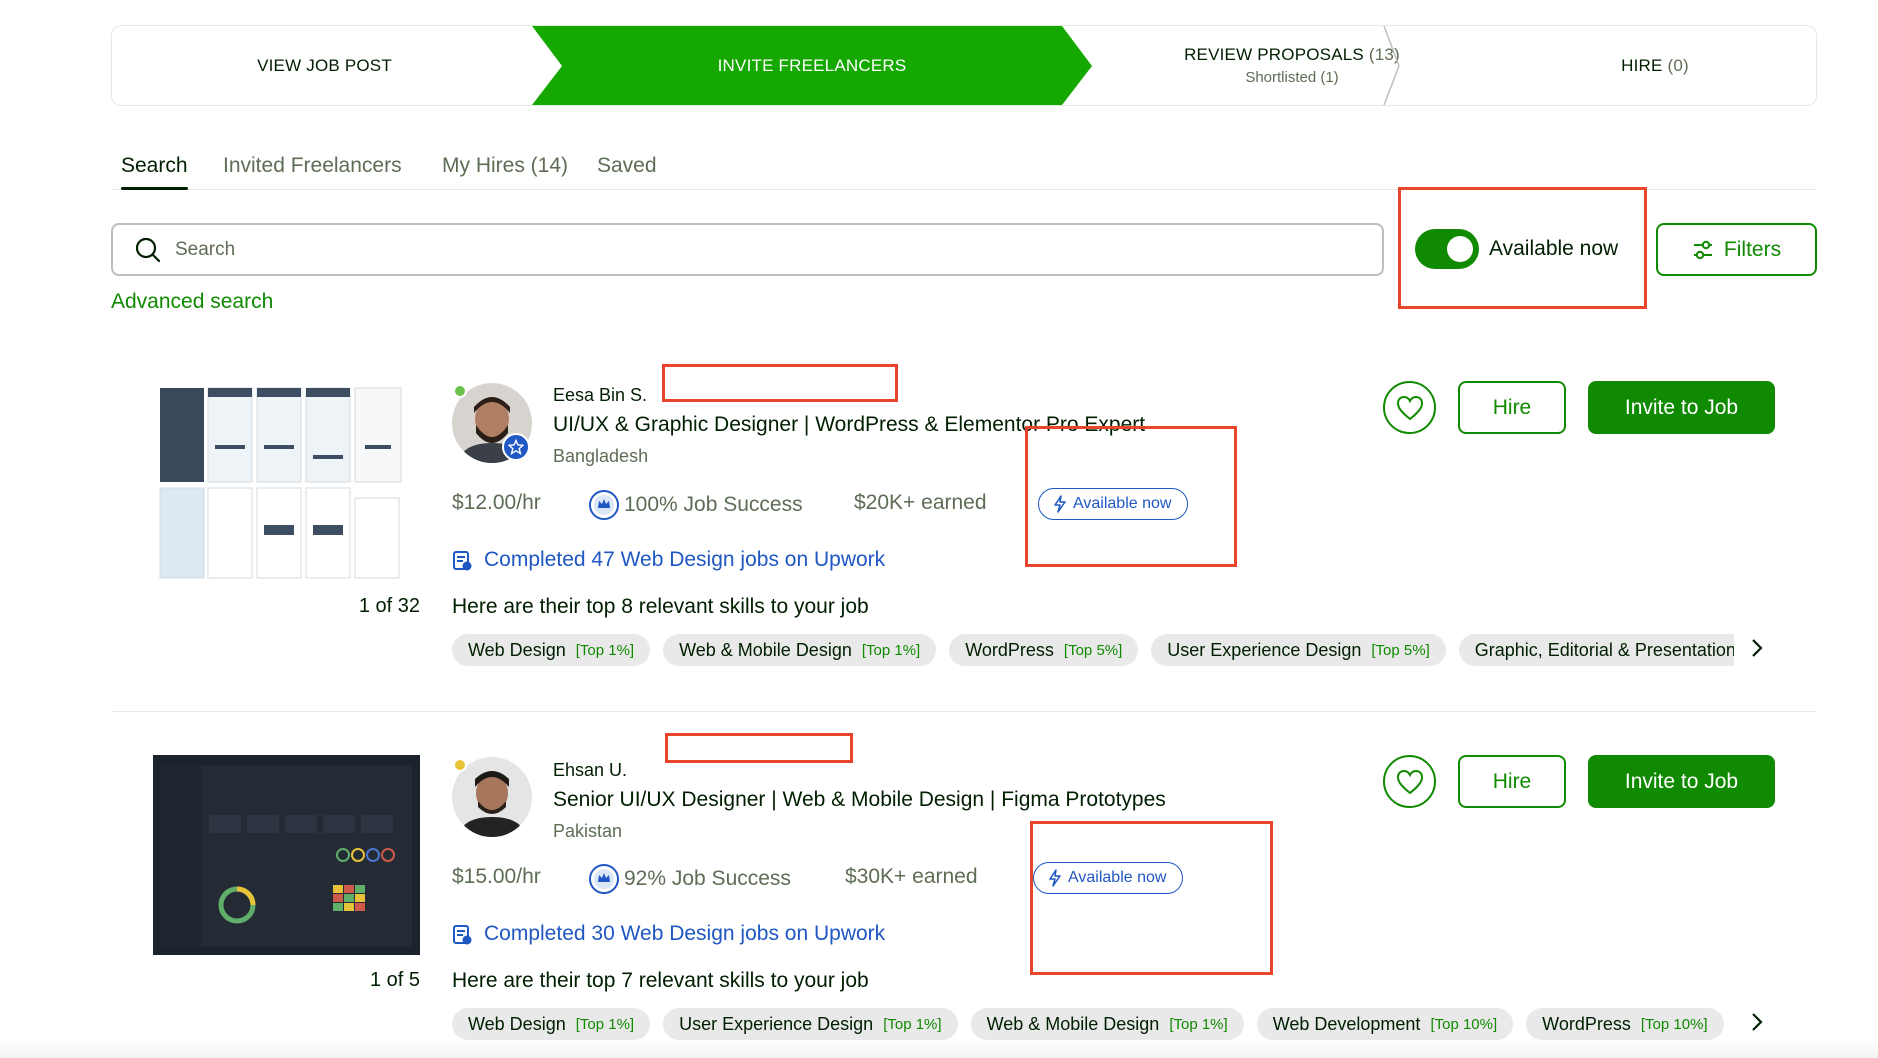  What do you see at coordinates (516, 447) in the screenshot?
I see `top-rated-badge-icon` at bounding box center [516, 447].